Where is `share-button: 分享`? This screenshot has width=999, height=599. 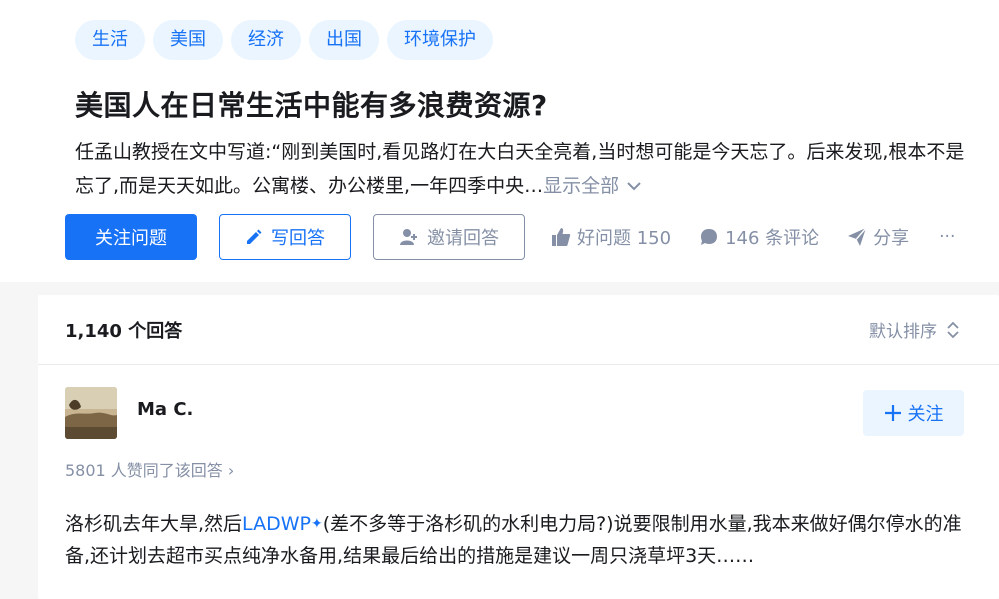
share-button: 分享 is located at coordinates (878, 237).